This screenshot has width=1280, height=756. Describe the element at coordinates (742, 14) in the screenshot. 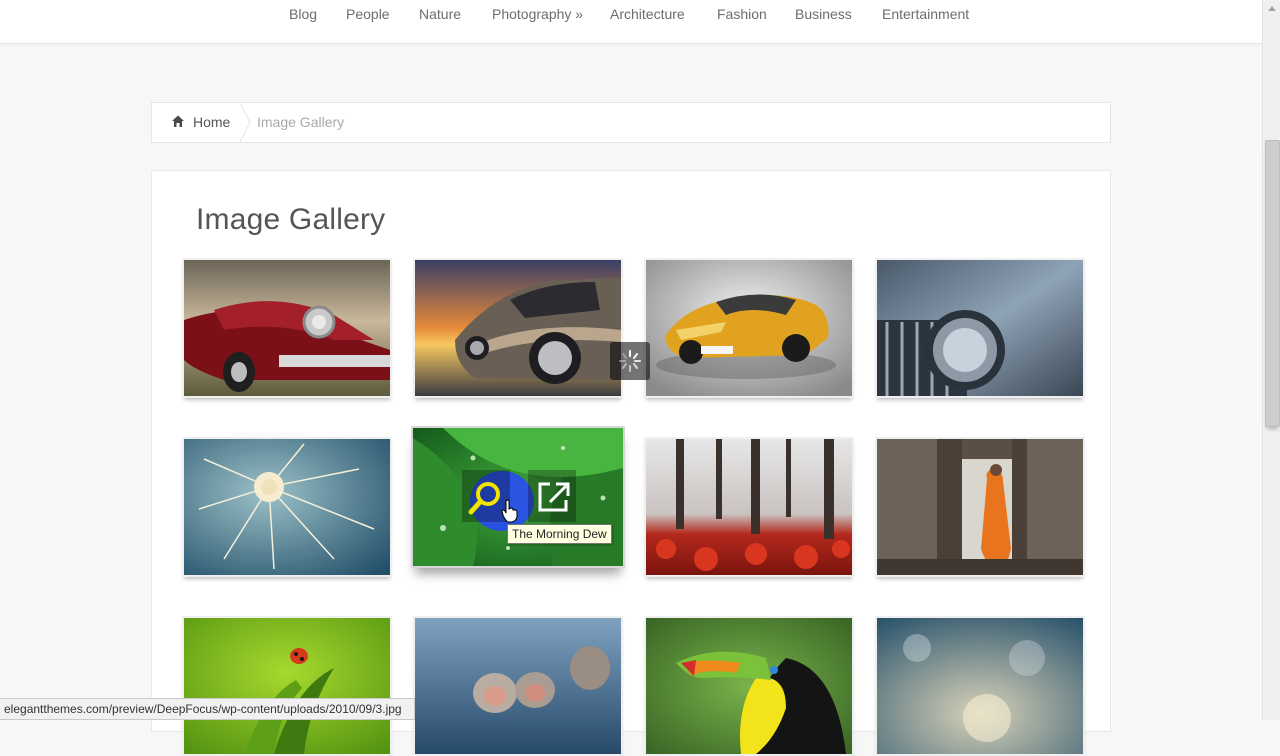

I see `nav-item-fashion: Fashion` at that location.